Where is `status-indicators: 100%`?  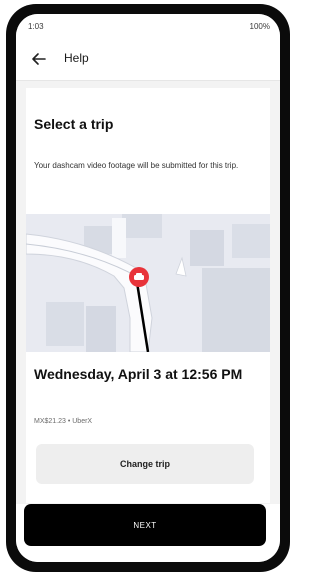
status-indicators: 100% is located at coordinates (259, 26).